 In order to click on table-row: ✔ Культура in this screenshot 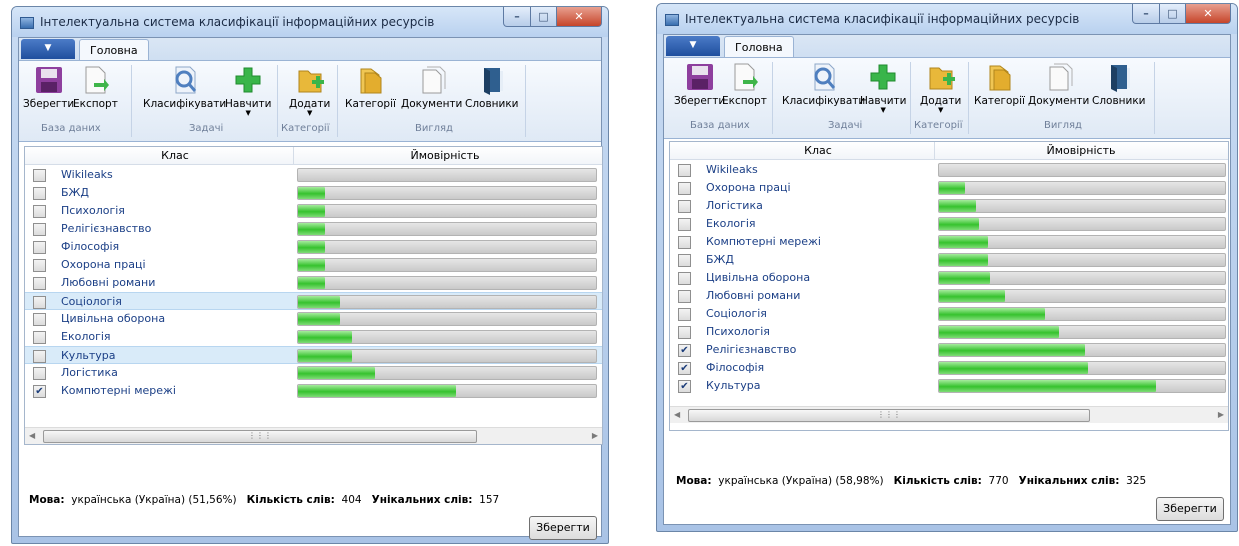, I will do `click(949, 386)`.